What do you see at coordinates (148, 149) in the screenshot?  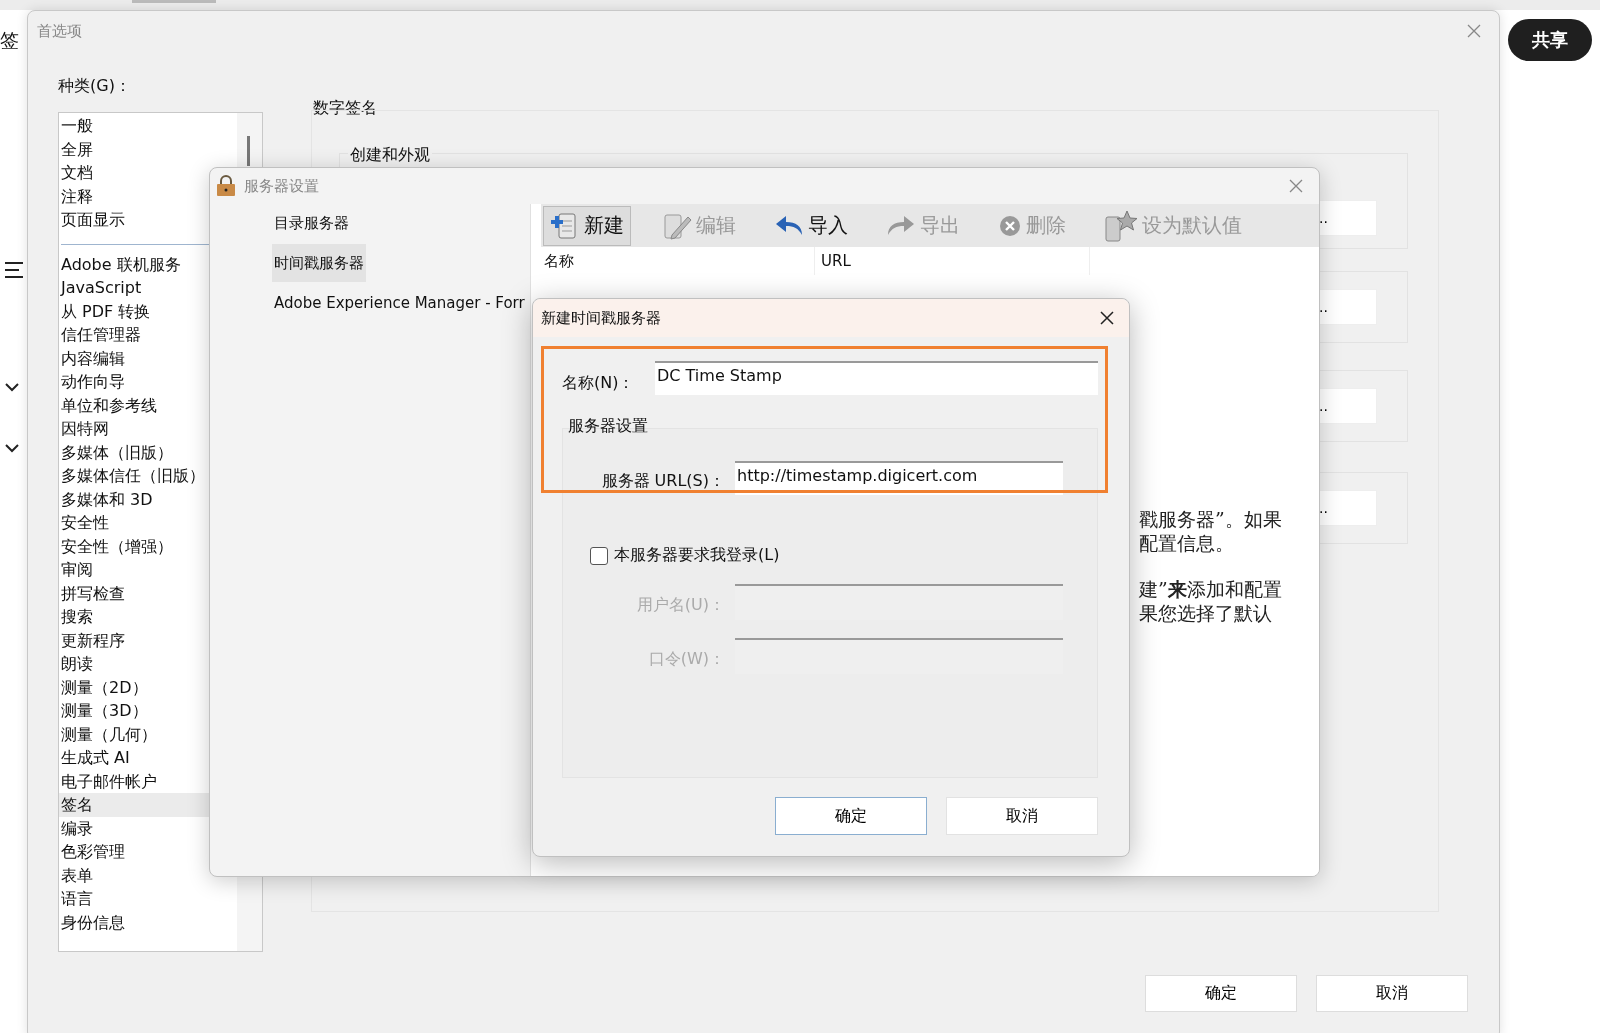 I see `category-item: 全屏` at bounding box center [148, 149].